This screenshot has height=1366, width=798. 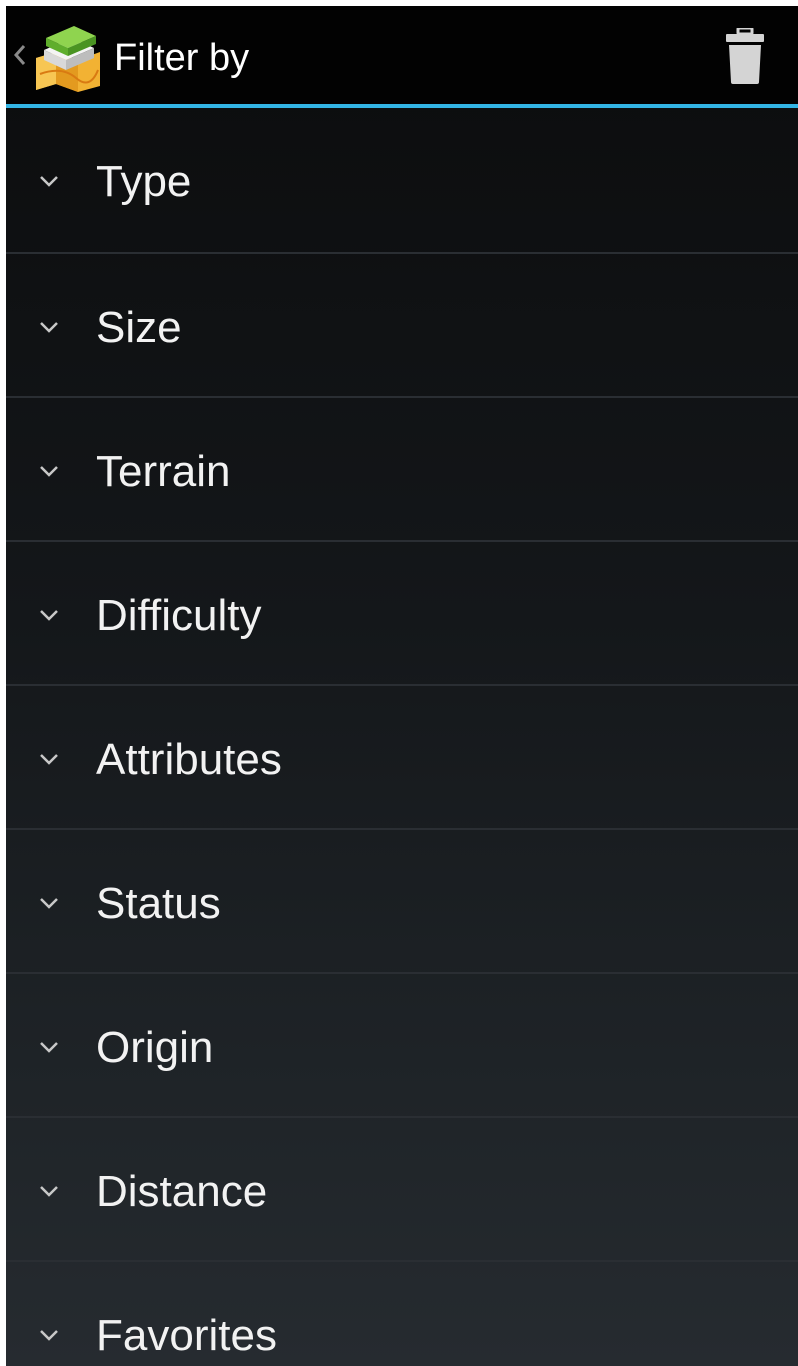 What do you see at coordinates (189, 759) in the screenshot?
I see `filter-label: Attributes` at bounding box center [189, 759].